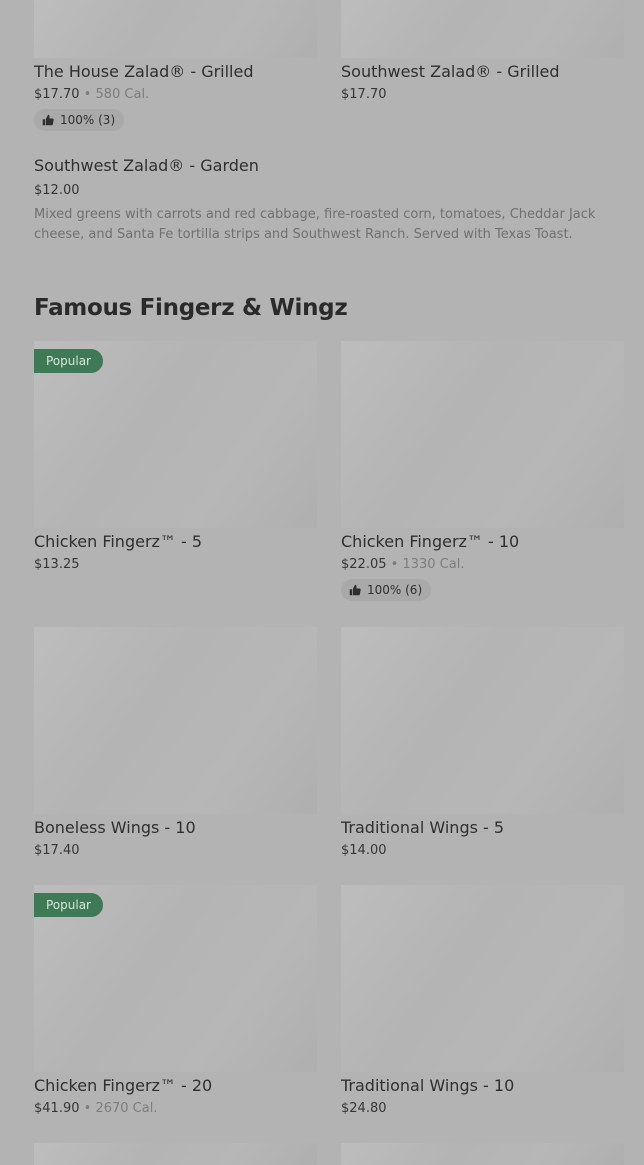 The height and width of the screenshot is (1165, 644). I want to click on item-price: $22.05, so click(364, 564).